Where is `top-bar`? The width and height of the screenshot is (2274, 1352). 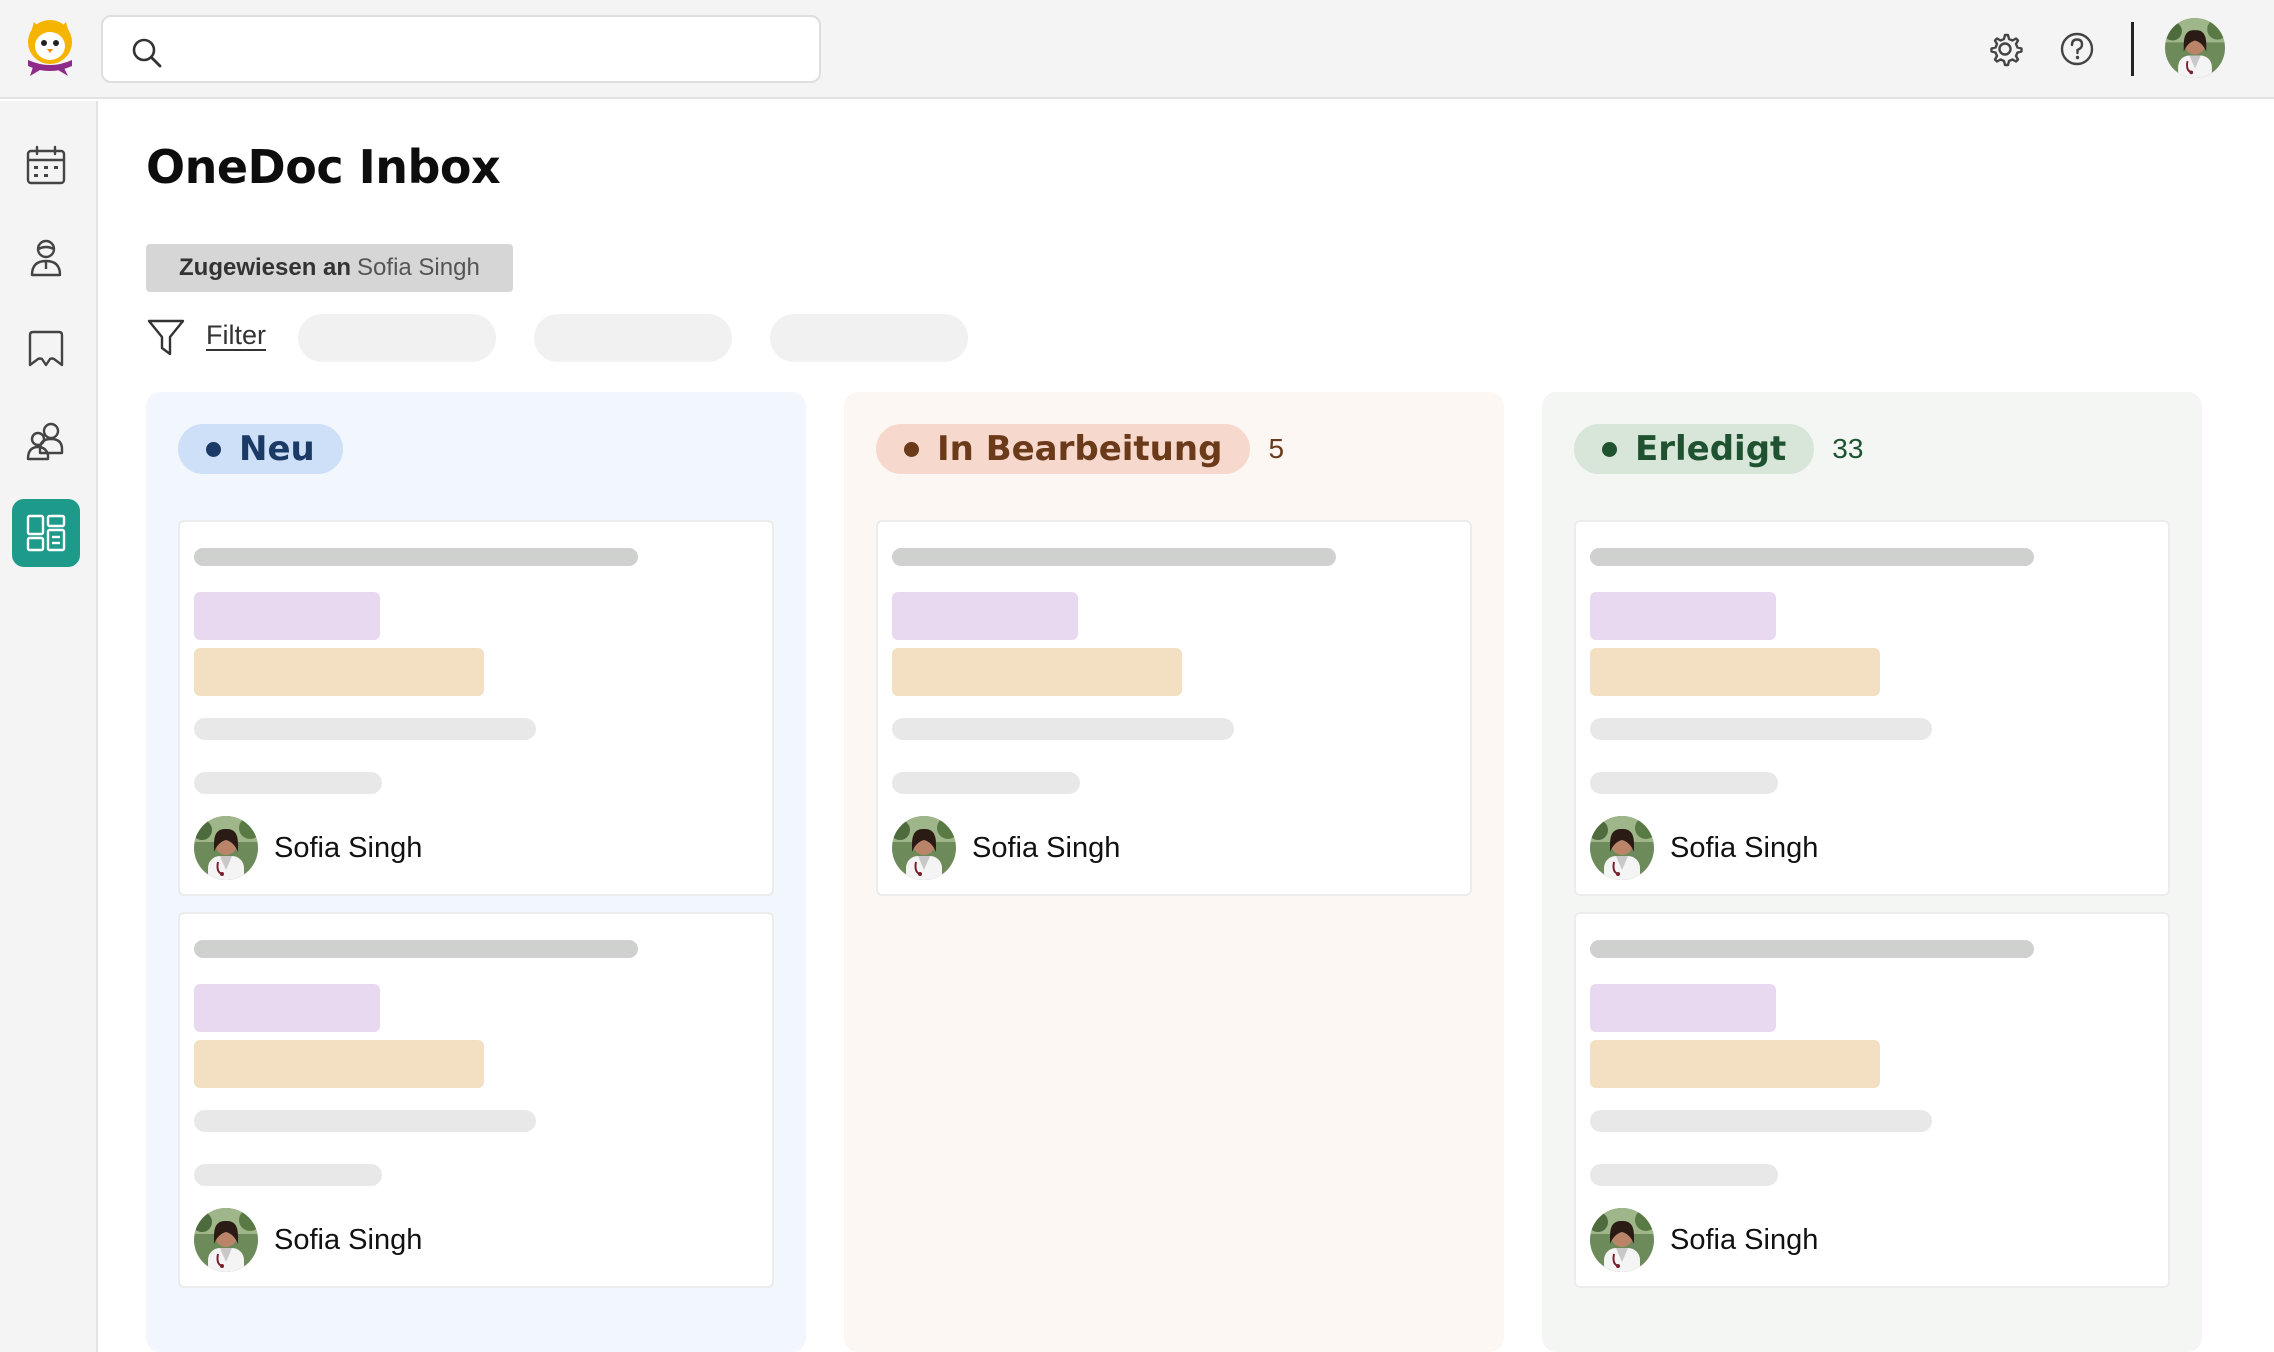 top-bar is located at coordinates (1137, 49).